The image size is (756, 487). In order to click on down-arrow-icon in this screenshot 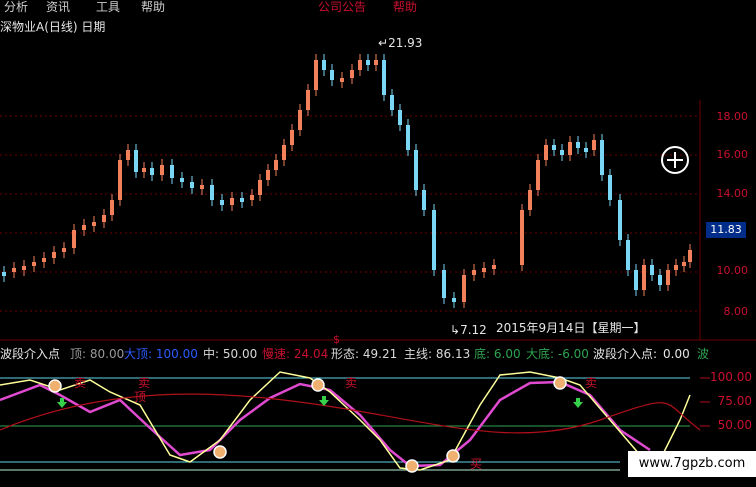, I will do `click(578, 403)`.